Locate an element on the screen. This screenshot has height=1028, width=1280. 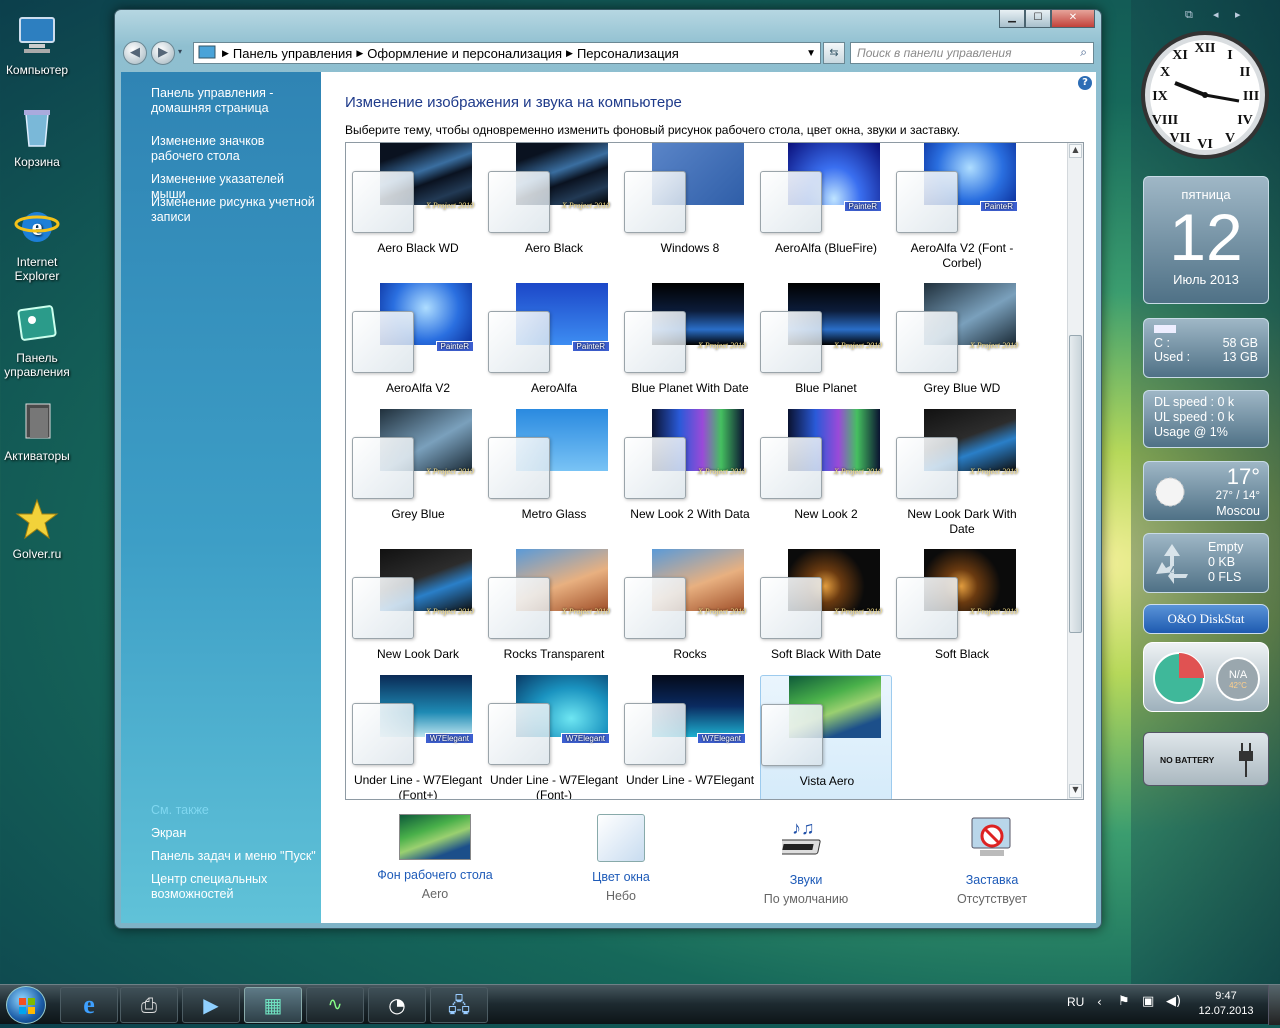
recycle-gadget: Empty 0 KB 0 FLS is located at coordinates (1206, 563).